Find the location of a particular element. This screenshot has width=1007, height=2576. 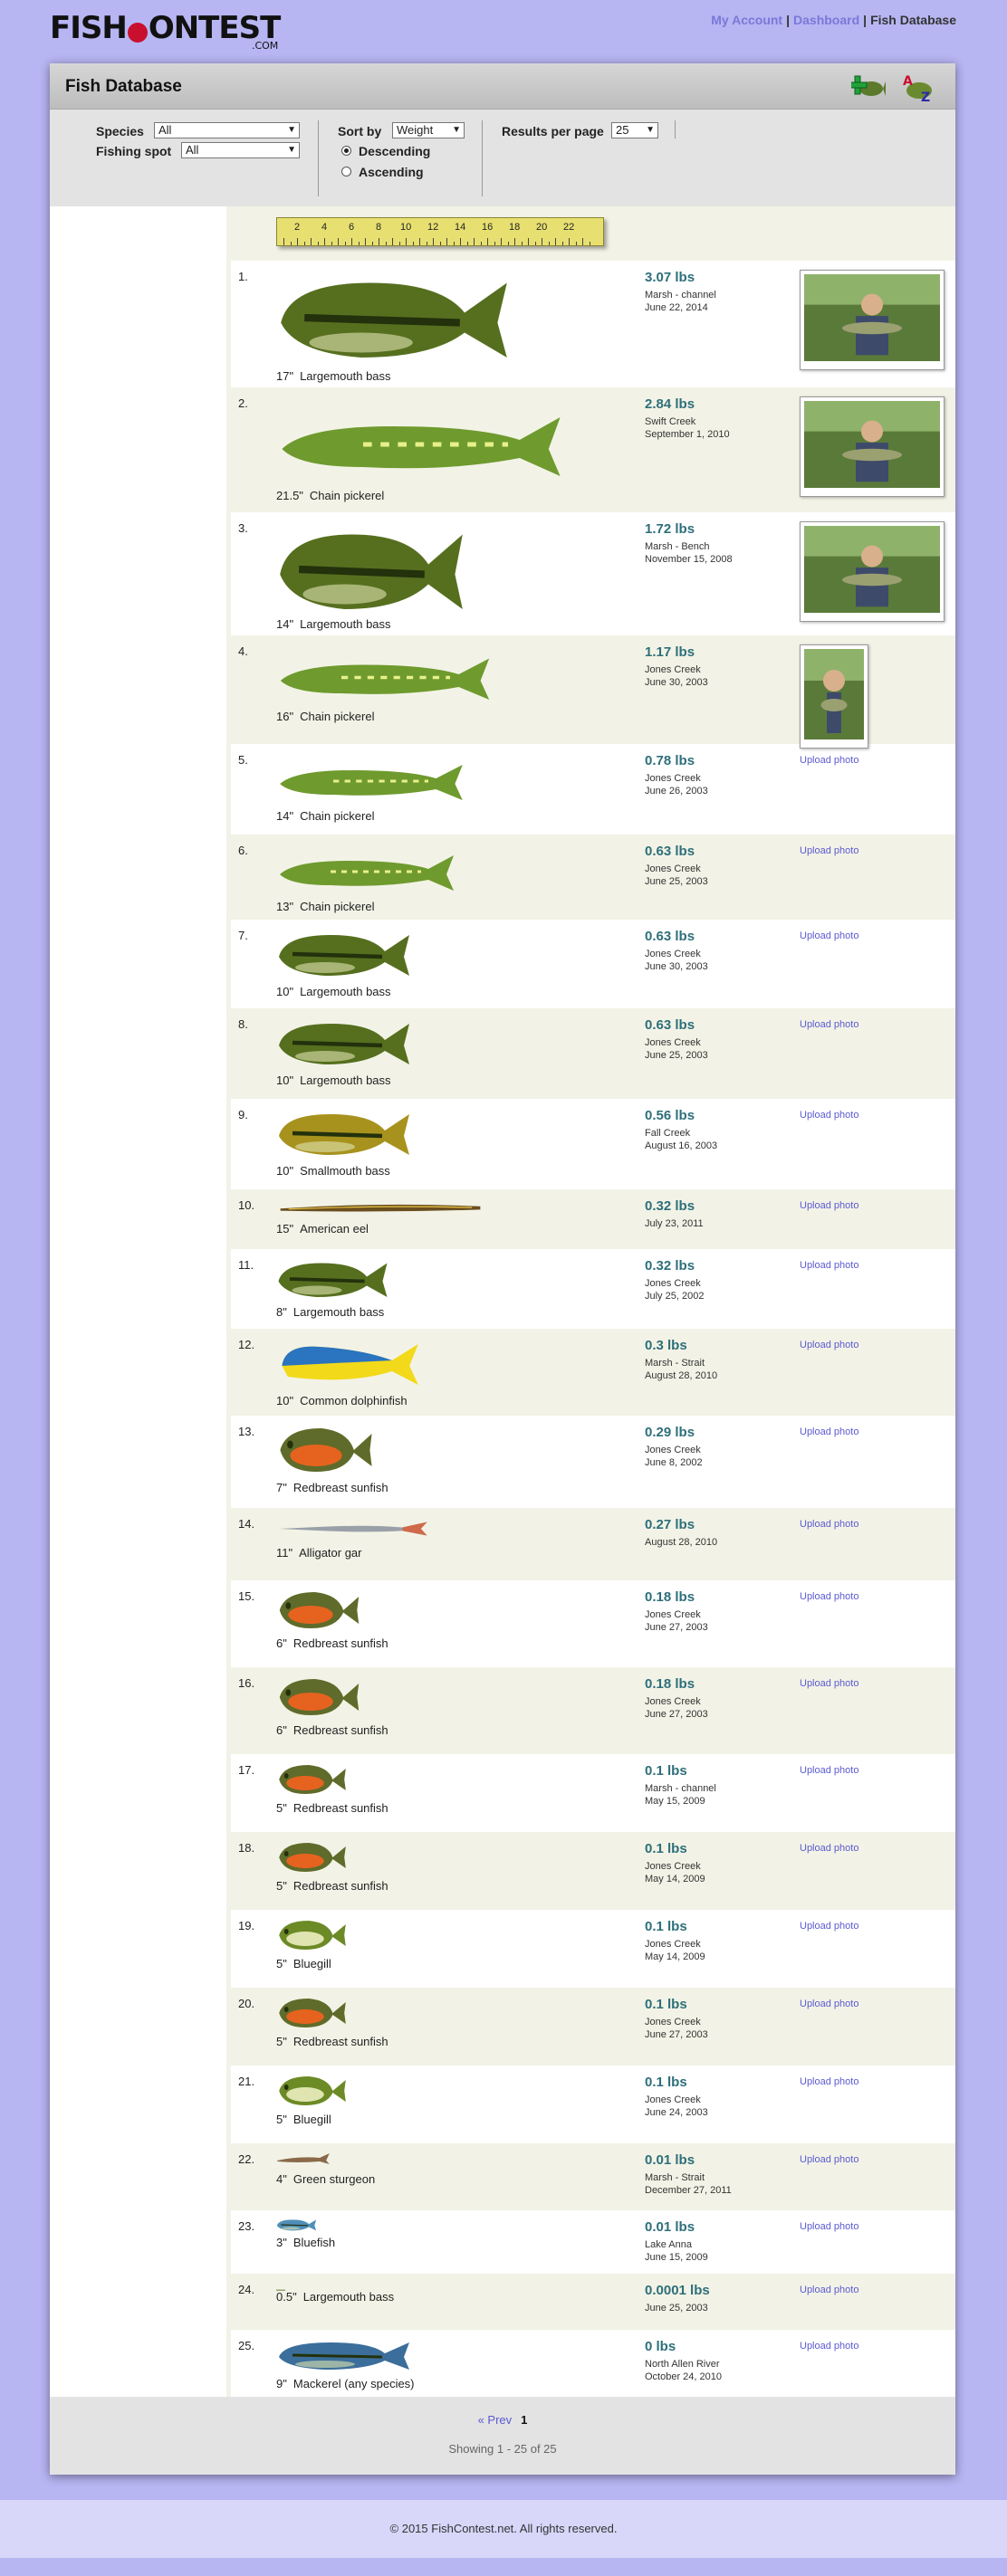

my-account-link: My Account is located at coordinates (747, 20).